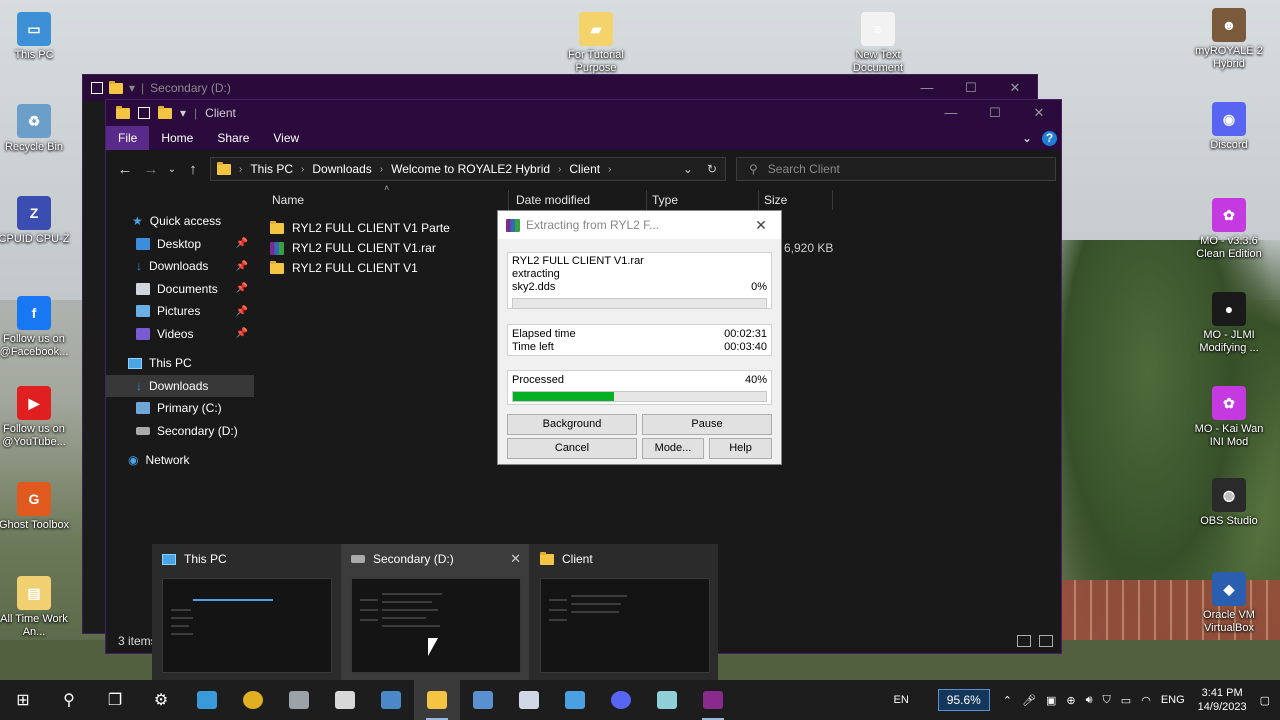 The image size is (1280, 720). Describe the element at coordinates (667, 700) in the screenshot. I see `taskbar-notepad-app-icon` at that location.